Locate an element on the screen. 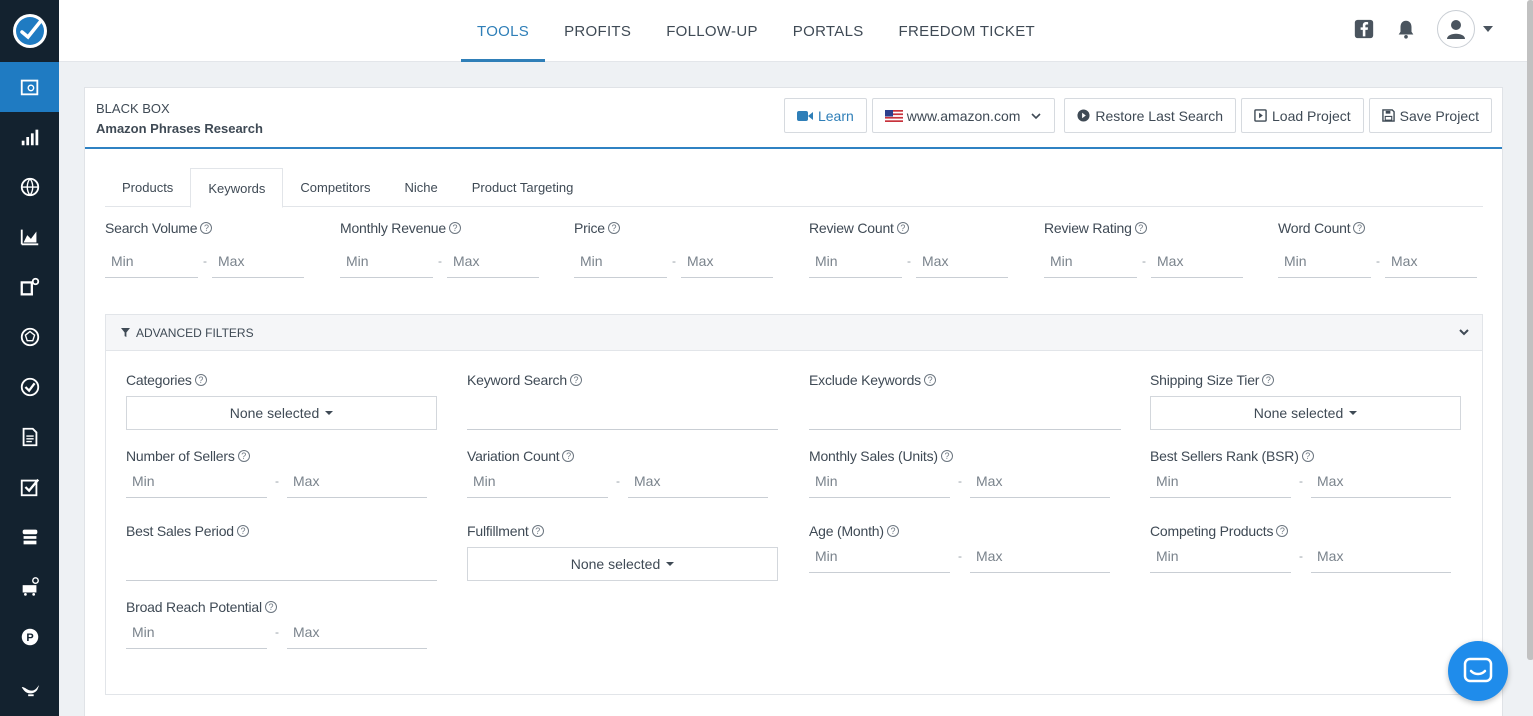 The image size is (1533, 716). app-logo is located at coordinates (29, 31).